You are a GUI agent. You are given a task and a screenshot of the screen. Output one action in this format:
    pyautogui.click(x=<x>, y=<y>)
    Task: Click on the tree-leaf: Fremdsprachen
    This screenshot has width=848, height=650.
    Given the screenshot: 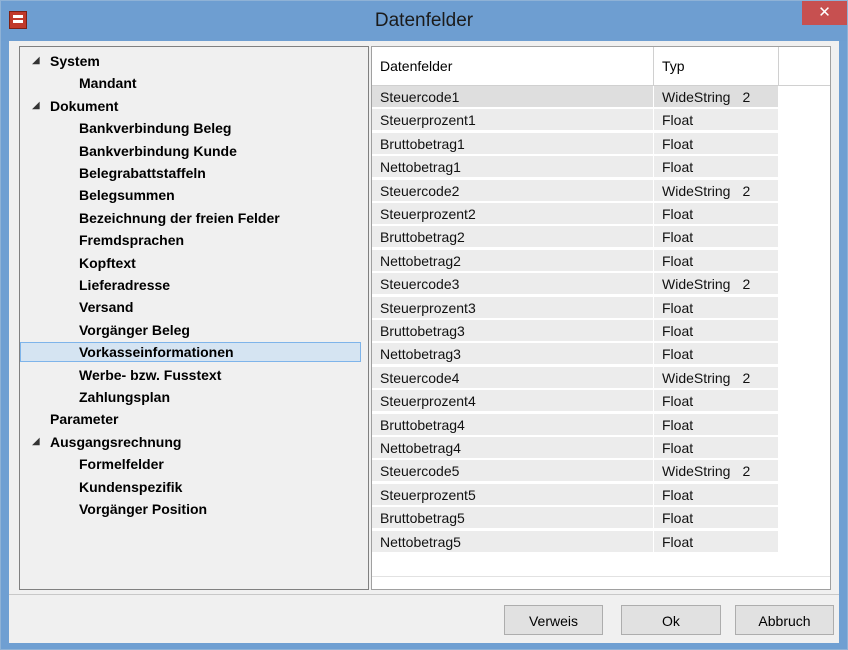 What is the action you would take?
    pyautogui.click(x=191, y=241)
    